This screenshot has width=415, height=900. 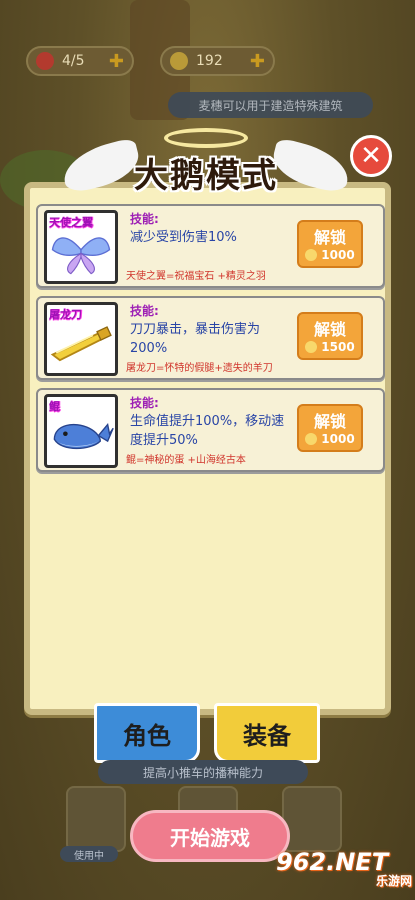 I want to click on close-button: ✕, so click(x=371, y=156).